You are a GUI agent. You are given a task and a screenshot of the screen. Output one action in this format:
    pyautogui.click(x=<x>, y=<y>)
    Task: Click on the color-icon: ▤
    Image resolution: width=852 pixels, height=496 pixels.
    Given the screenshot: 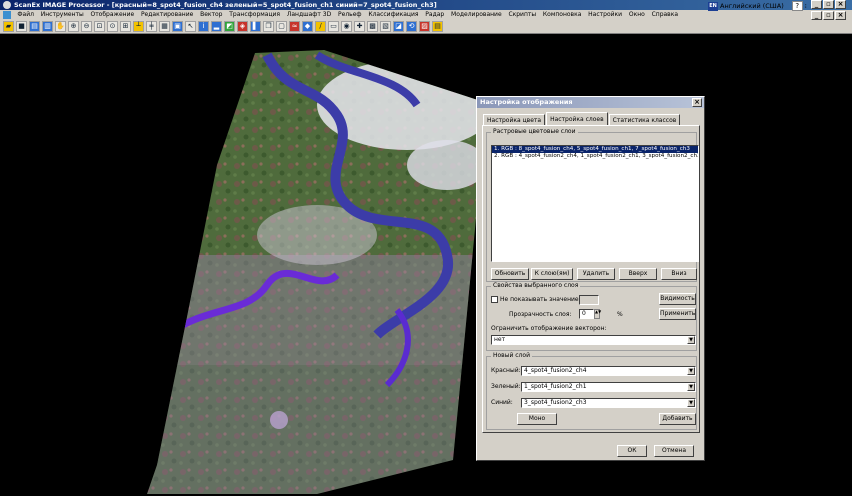 What is the action you would take?
    pyautogui.click(x=34, y=26)
    